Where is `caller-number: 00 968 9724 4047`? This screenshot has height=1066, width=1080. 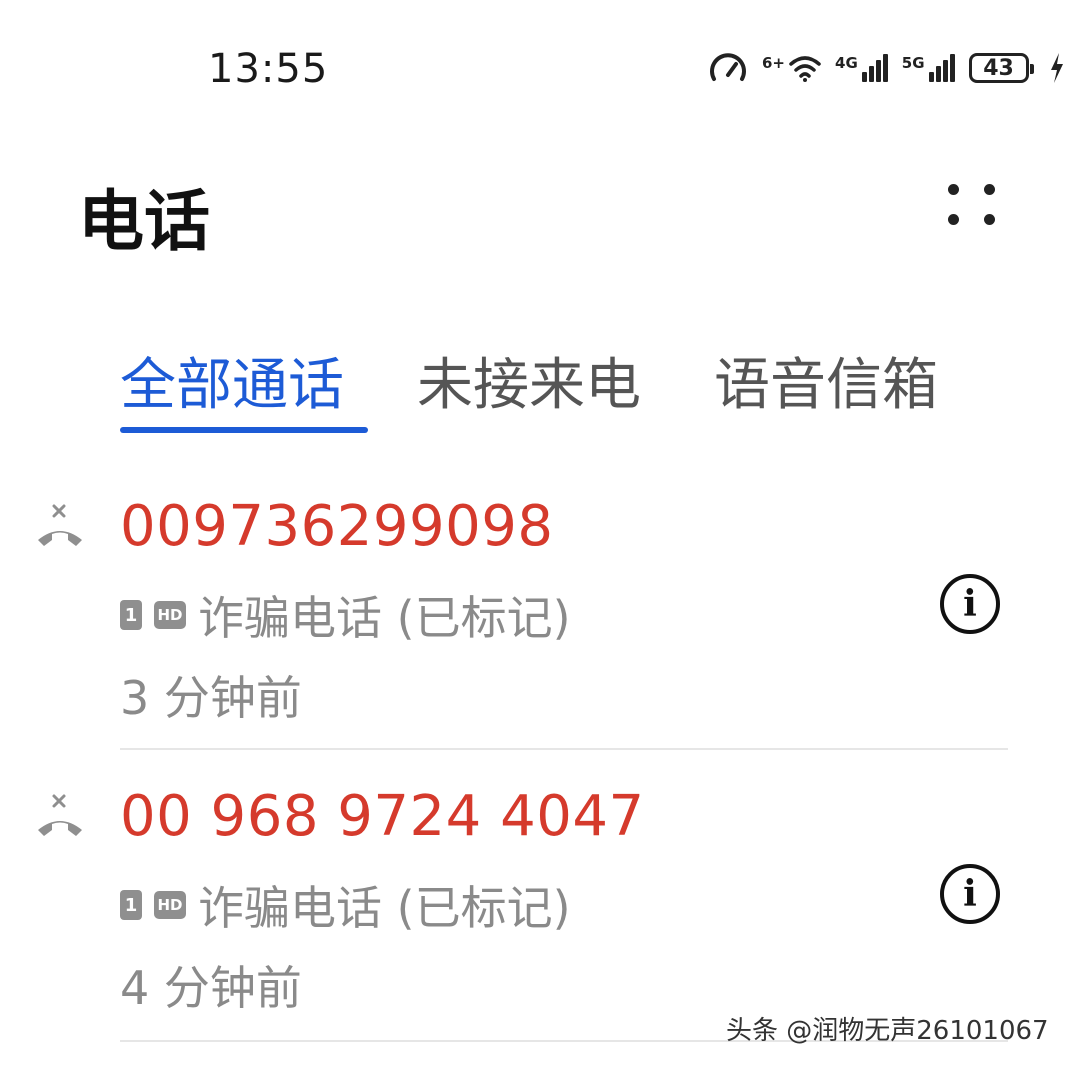 caller-number: 00 968 9724 4047 is located at coordinates (382, 816).